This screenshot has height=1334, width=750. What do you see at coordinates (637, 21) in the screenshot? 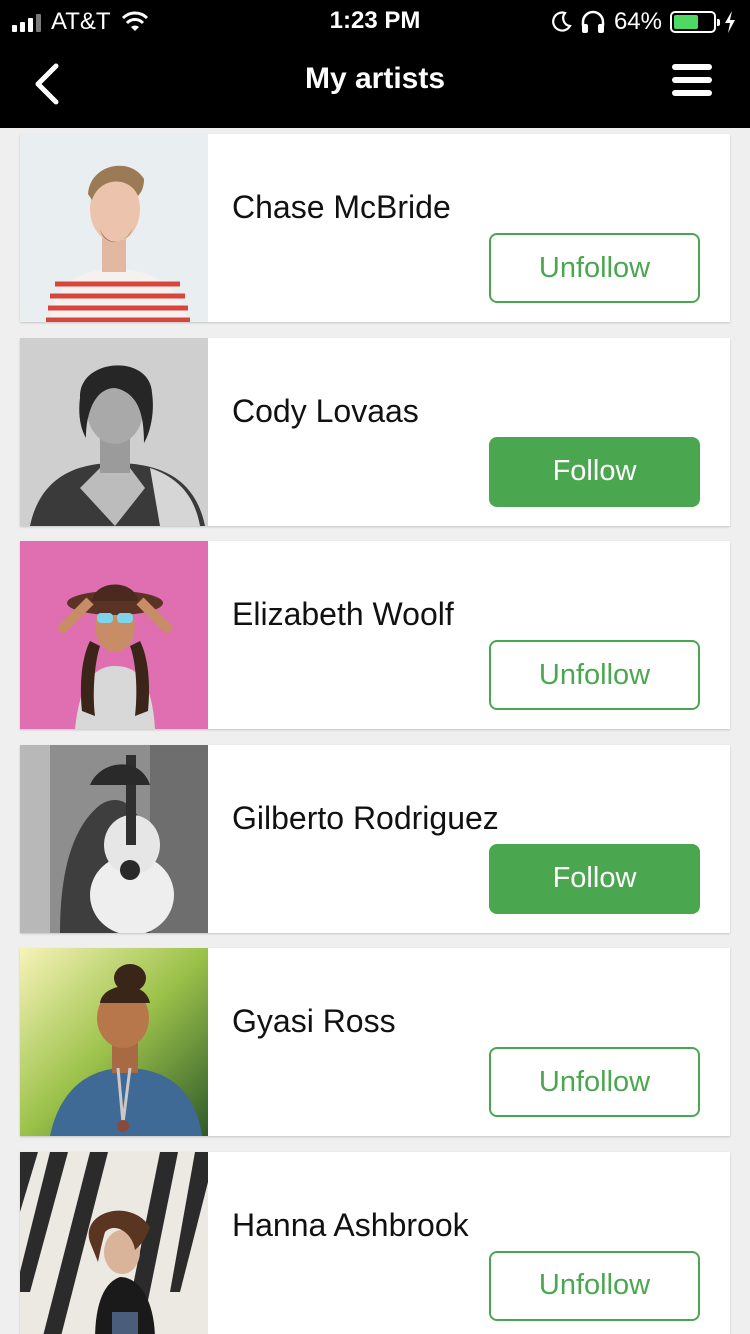
I see `battery-percent: 64%` at bounding box center [637, 21].